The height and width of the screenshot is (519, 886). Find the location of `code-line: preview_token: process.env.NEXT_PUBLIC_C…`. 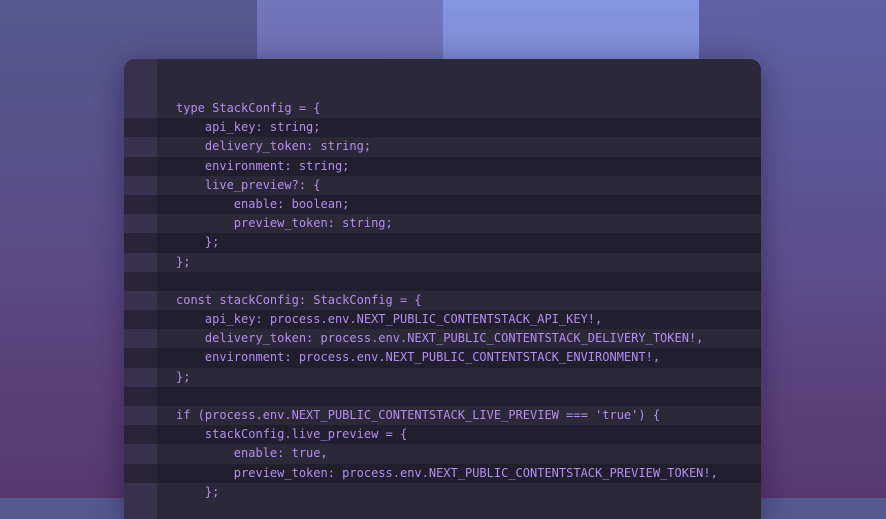

code-line: preview_token: process.env.NEXT_PUBLIC_C… is located at coordinates (442, 473).